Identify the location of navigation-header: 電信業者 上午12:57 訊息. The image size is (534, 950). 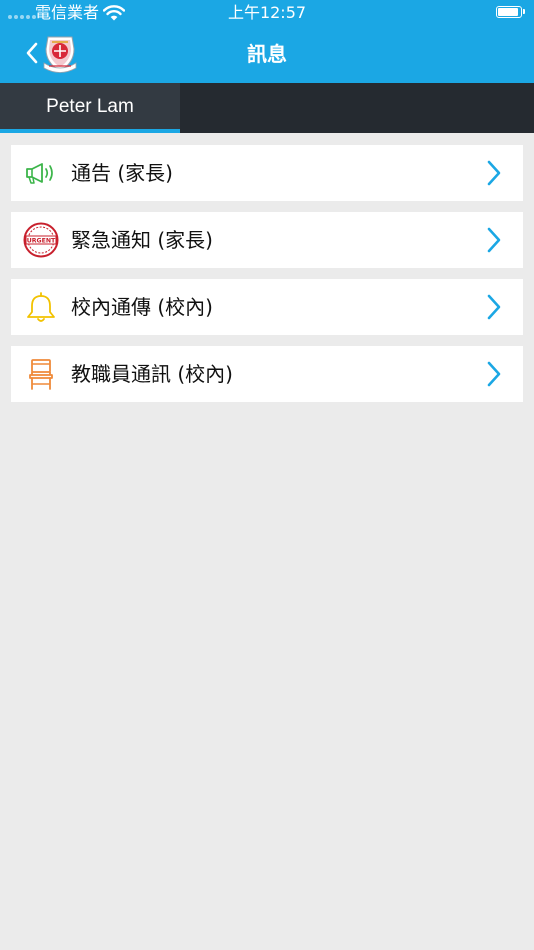
(267, 41).